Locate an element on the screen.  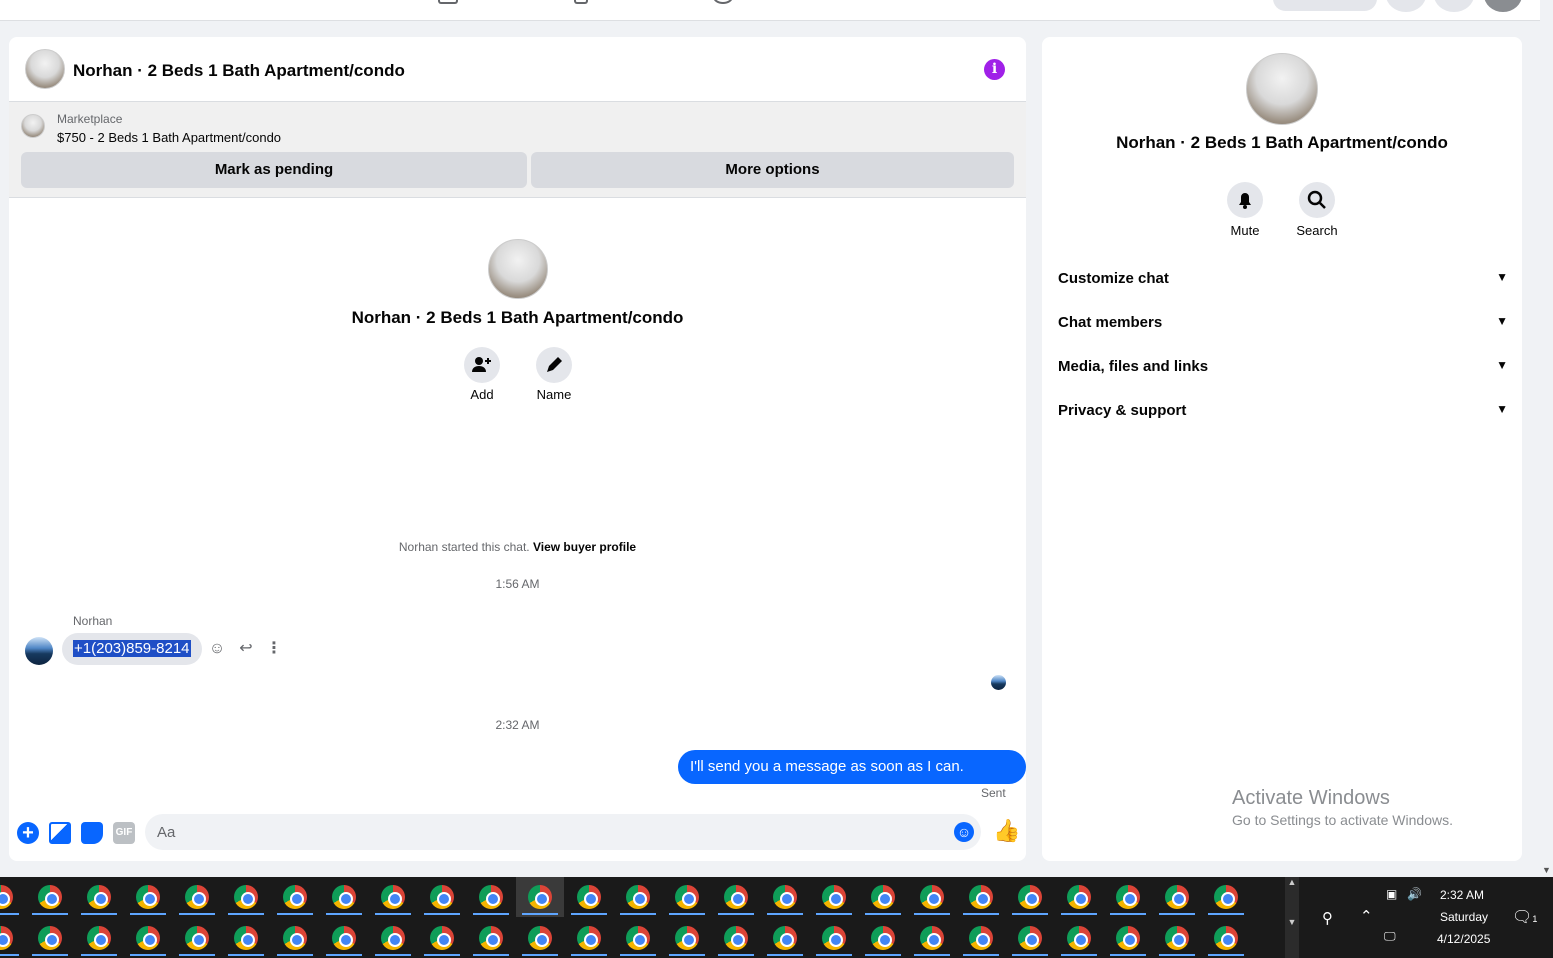
chat-avatar is located at coordinates (45, 69).